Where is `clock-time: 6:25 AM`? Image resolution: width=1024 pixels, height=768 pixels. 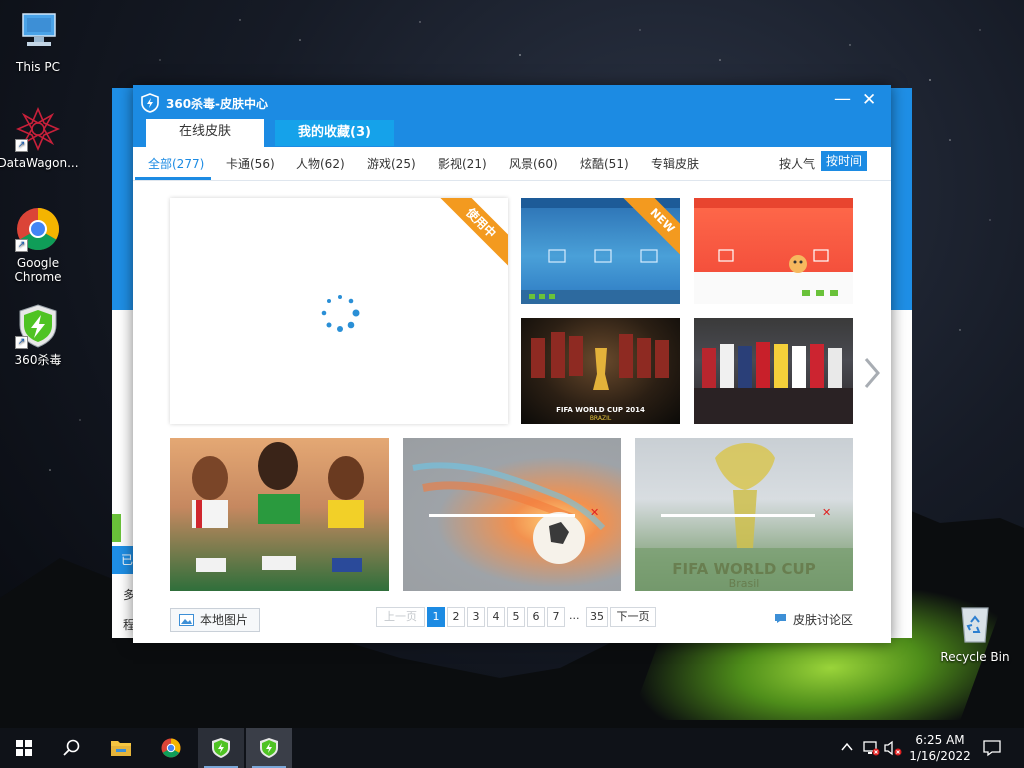 clock-time: 6:25 AM is located at coordinates (940, 740).